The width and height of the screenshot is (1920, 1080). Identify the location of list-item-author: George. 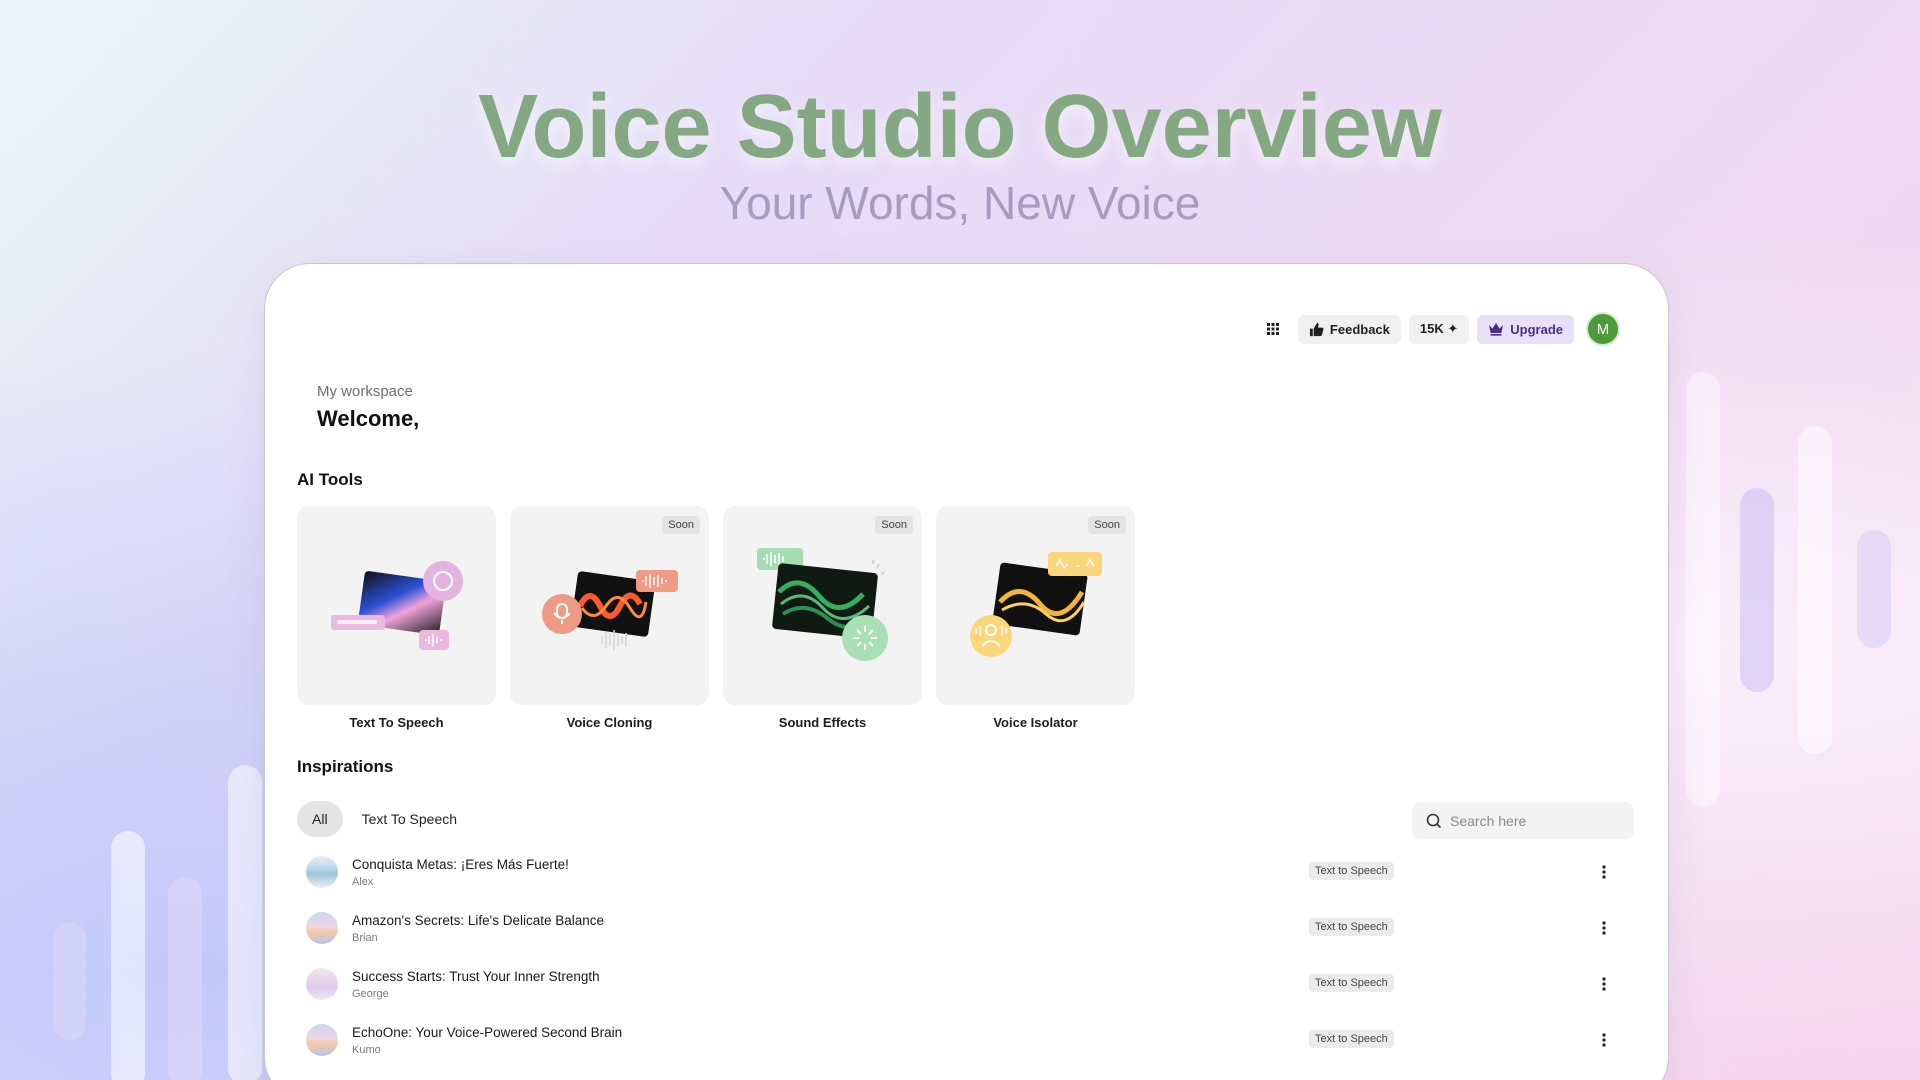
(370, 993).